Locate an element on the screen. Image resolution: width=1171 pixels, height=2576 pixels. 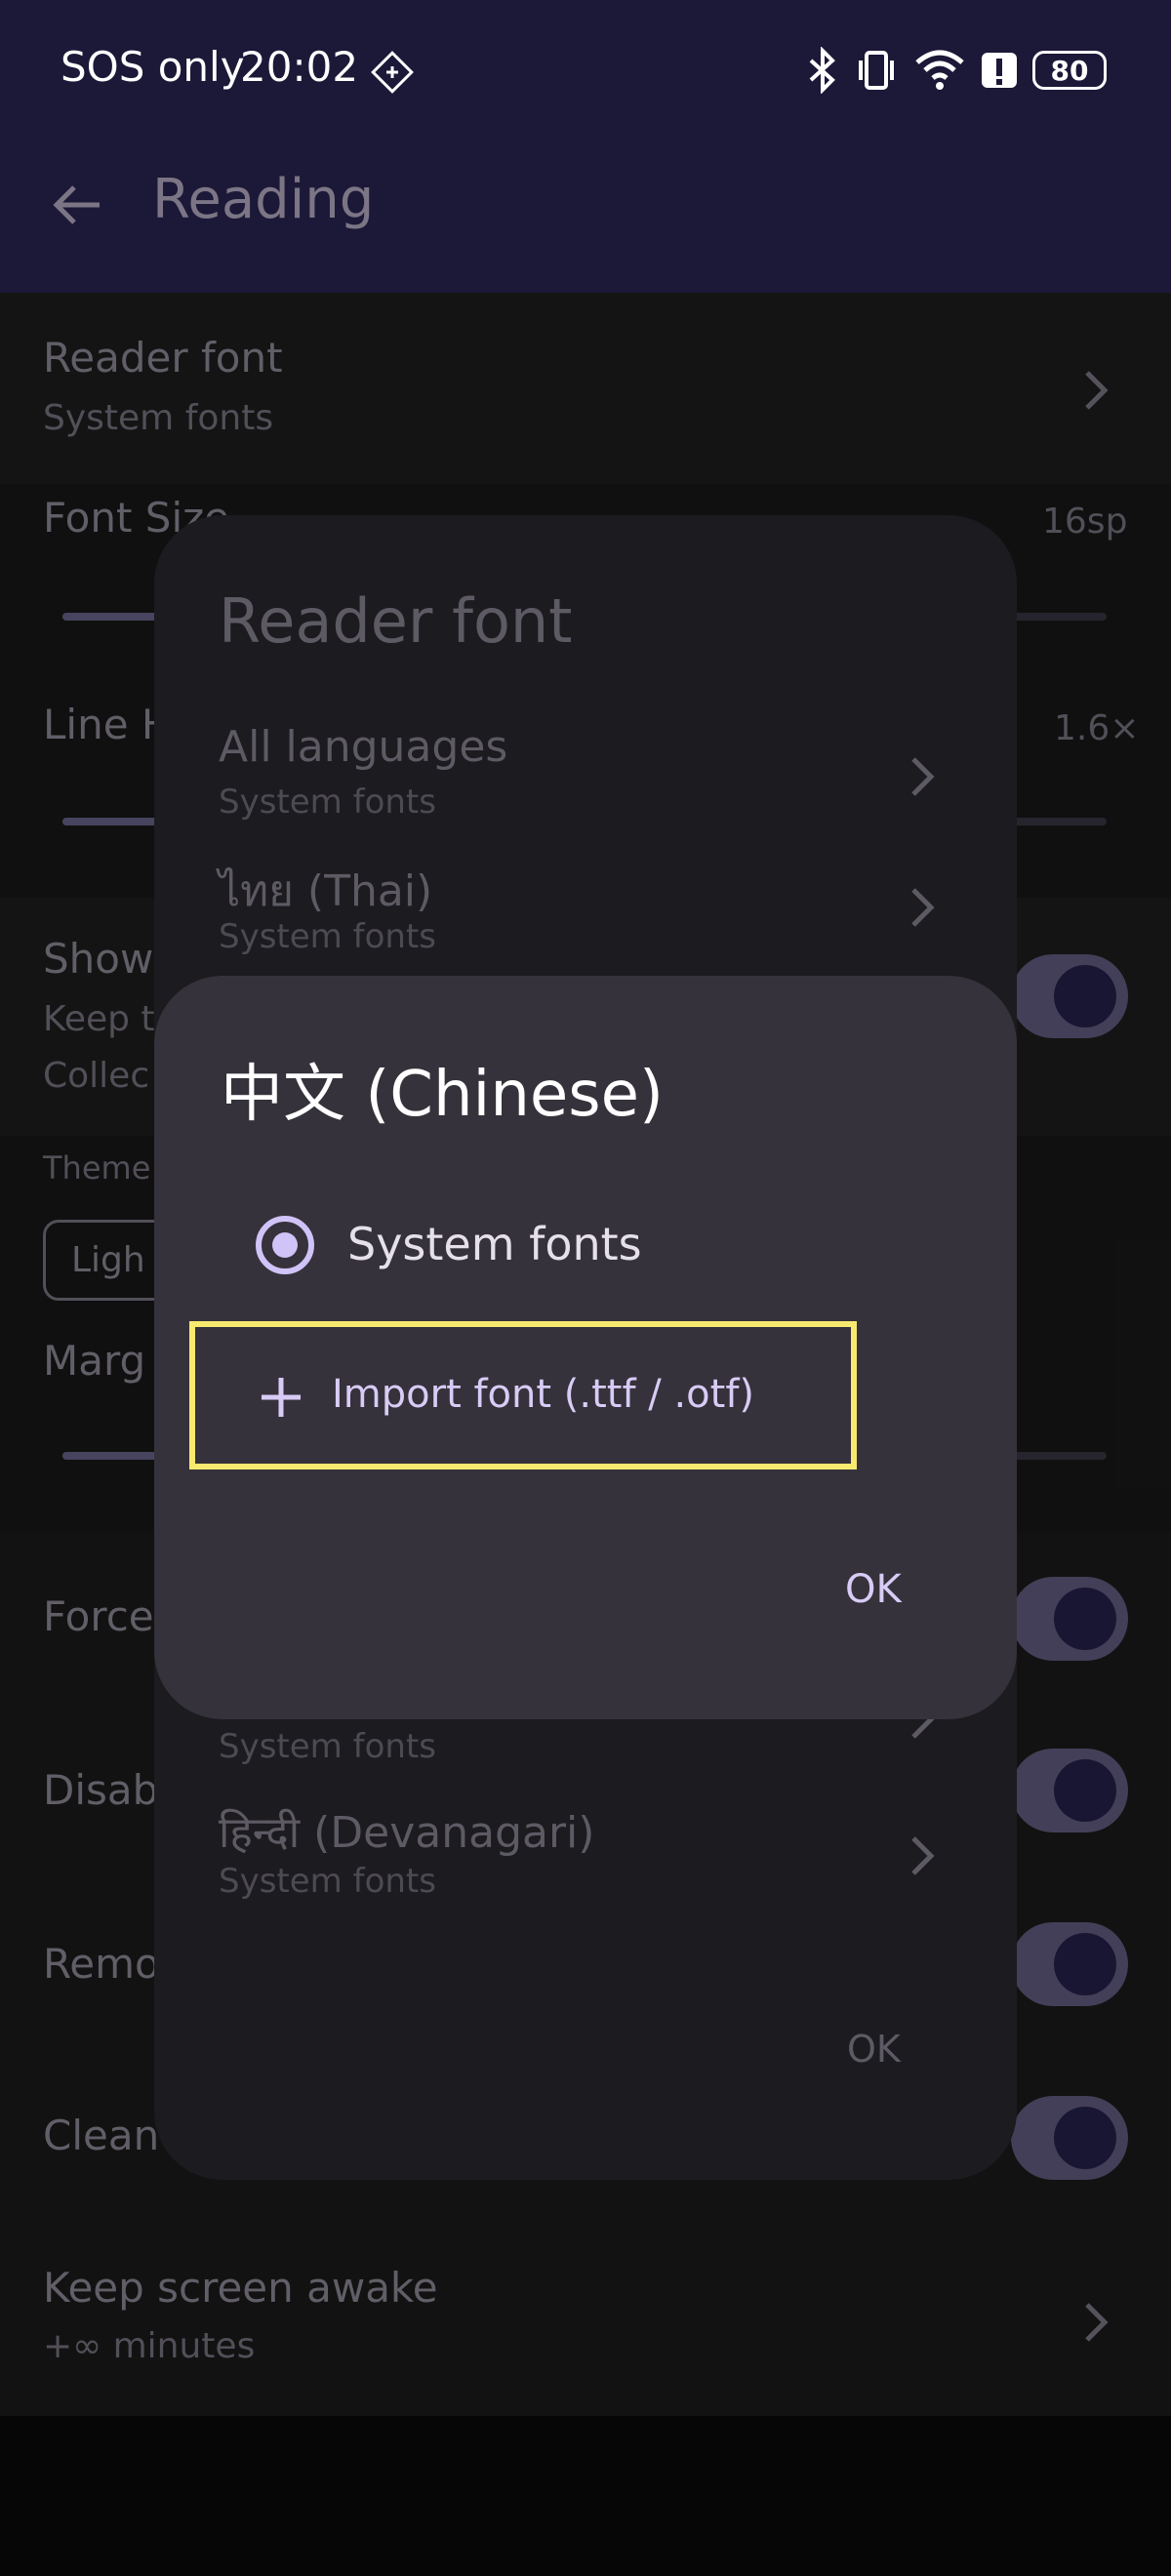
bluetooth-icon is located at coordinates (822, 70).